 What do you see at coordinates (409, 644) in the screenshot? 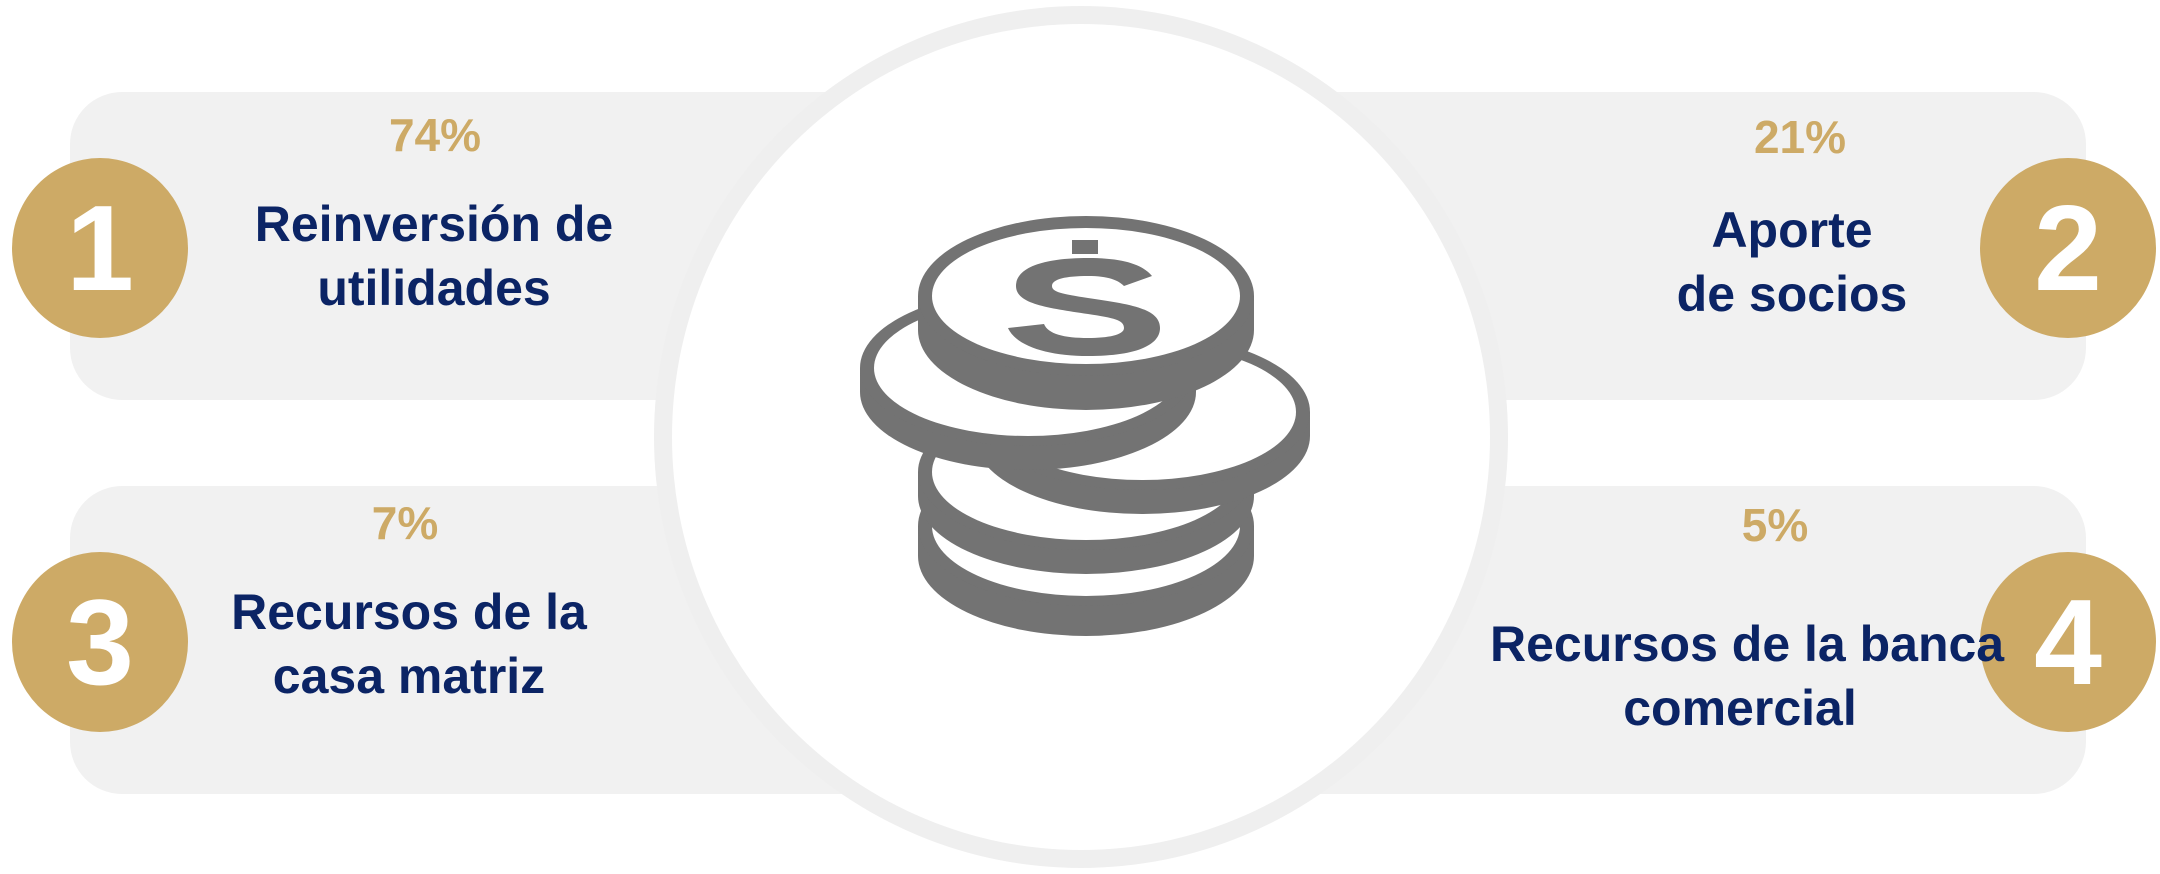
I see `label-item-3: Recursos de la casa matriz` at bounding box center [409, 644].